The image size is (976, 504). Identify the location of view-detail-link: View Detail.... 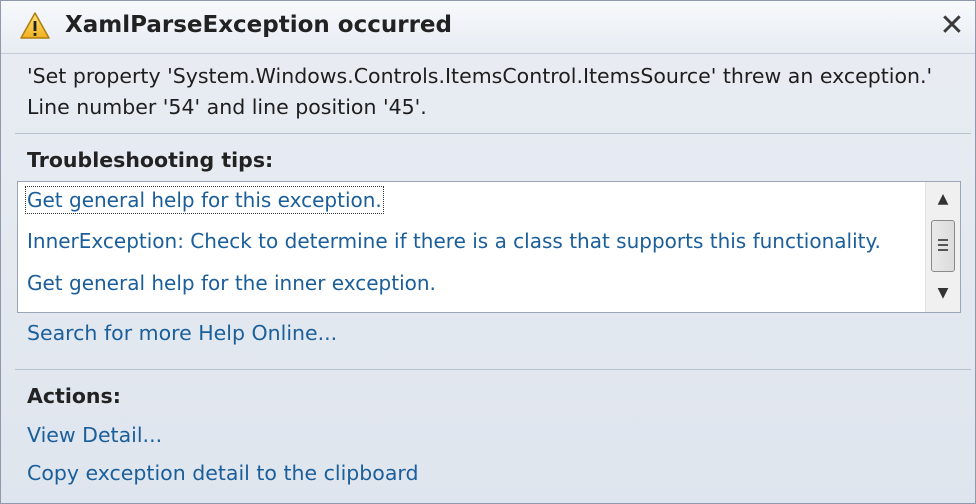
(94, 435).